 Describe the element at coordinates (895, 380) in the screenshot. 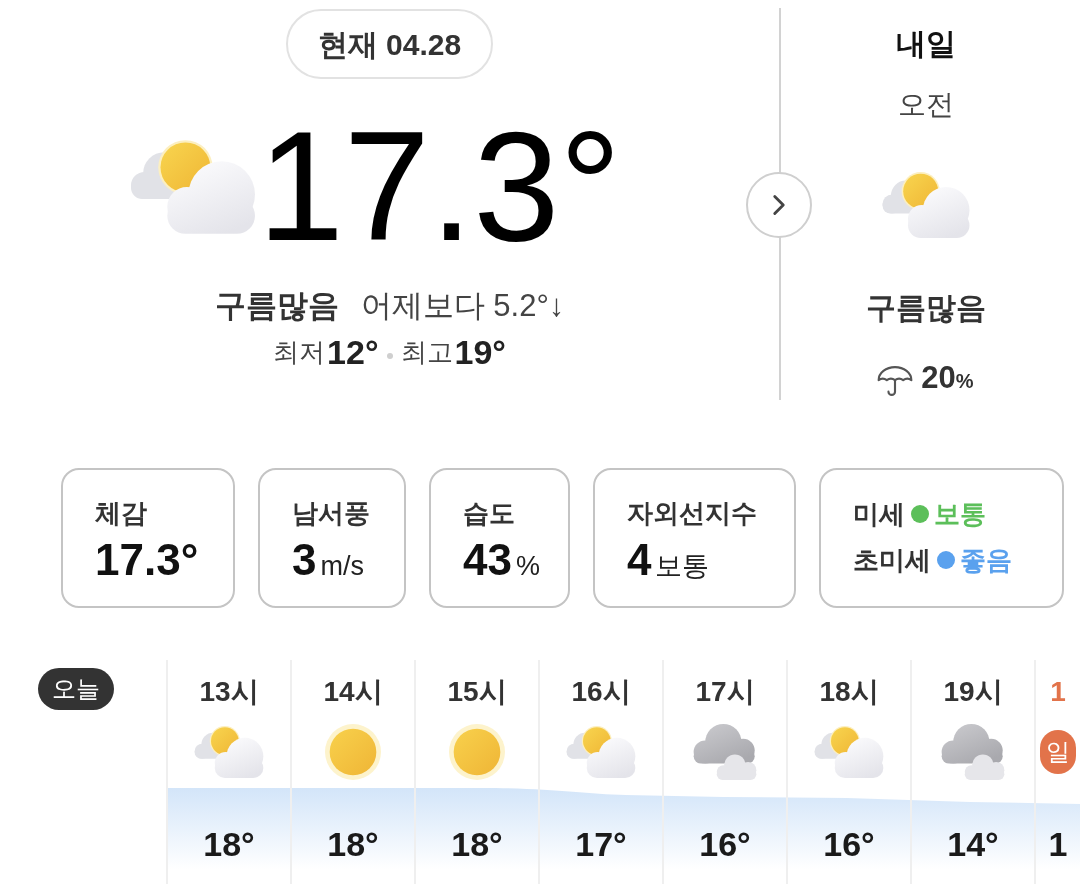

I see `umbrella-icon` at that location.